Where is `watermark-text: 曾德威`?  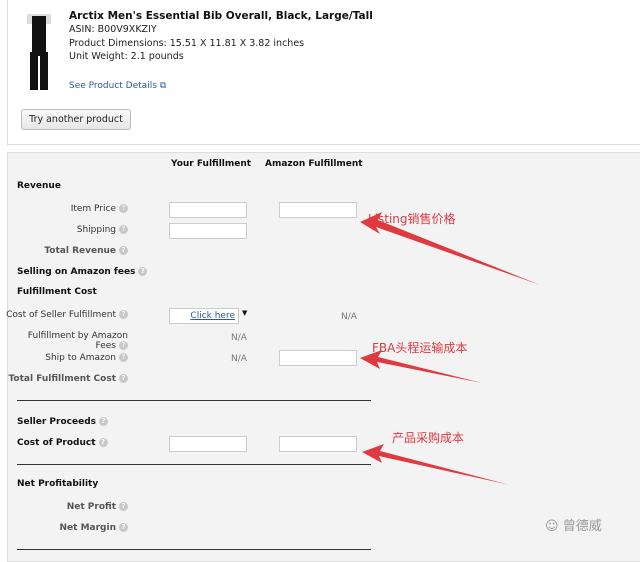
watermark-text: 曾德威 is located at coordinates (582, 526).